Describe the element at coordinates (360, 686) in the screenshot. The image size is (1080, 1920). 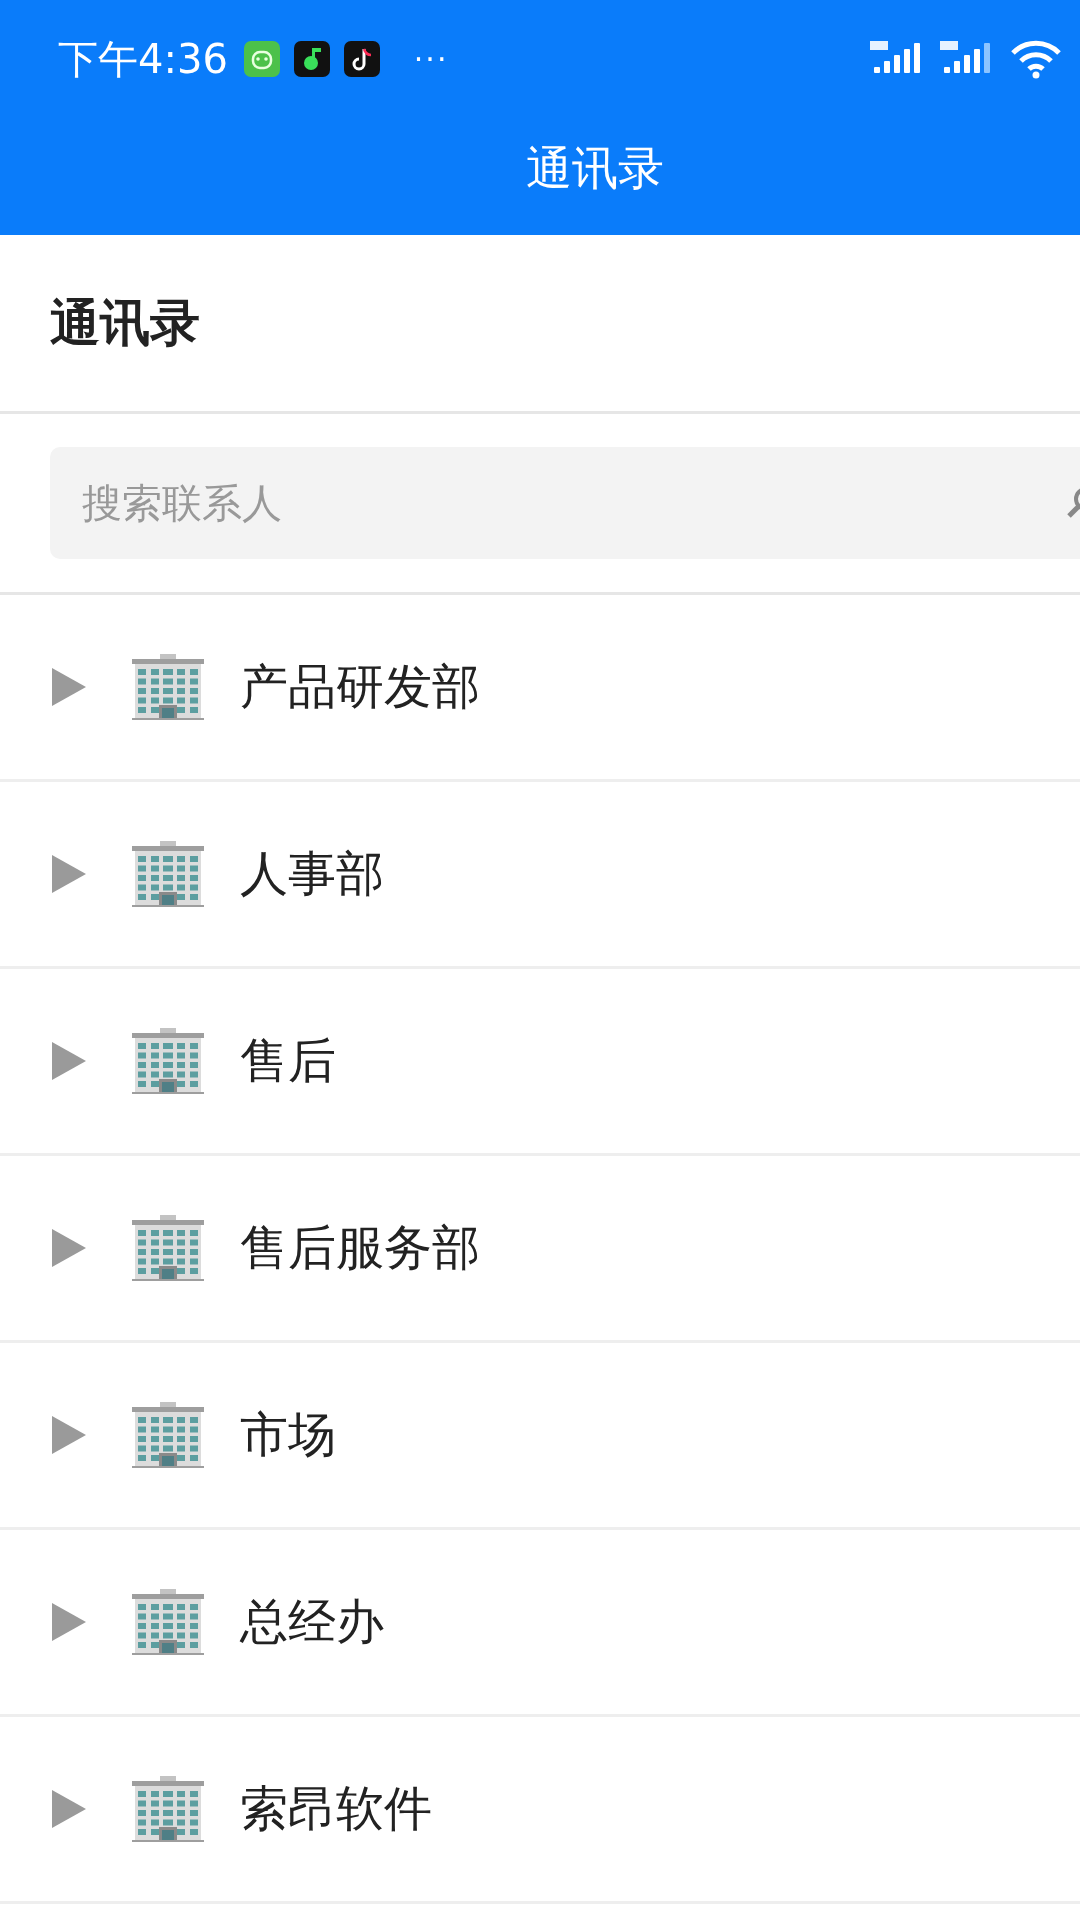
I see `department-name: 产品研发部` at that location.